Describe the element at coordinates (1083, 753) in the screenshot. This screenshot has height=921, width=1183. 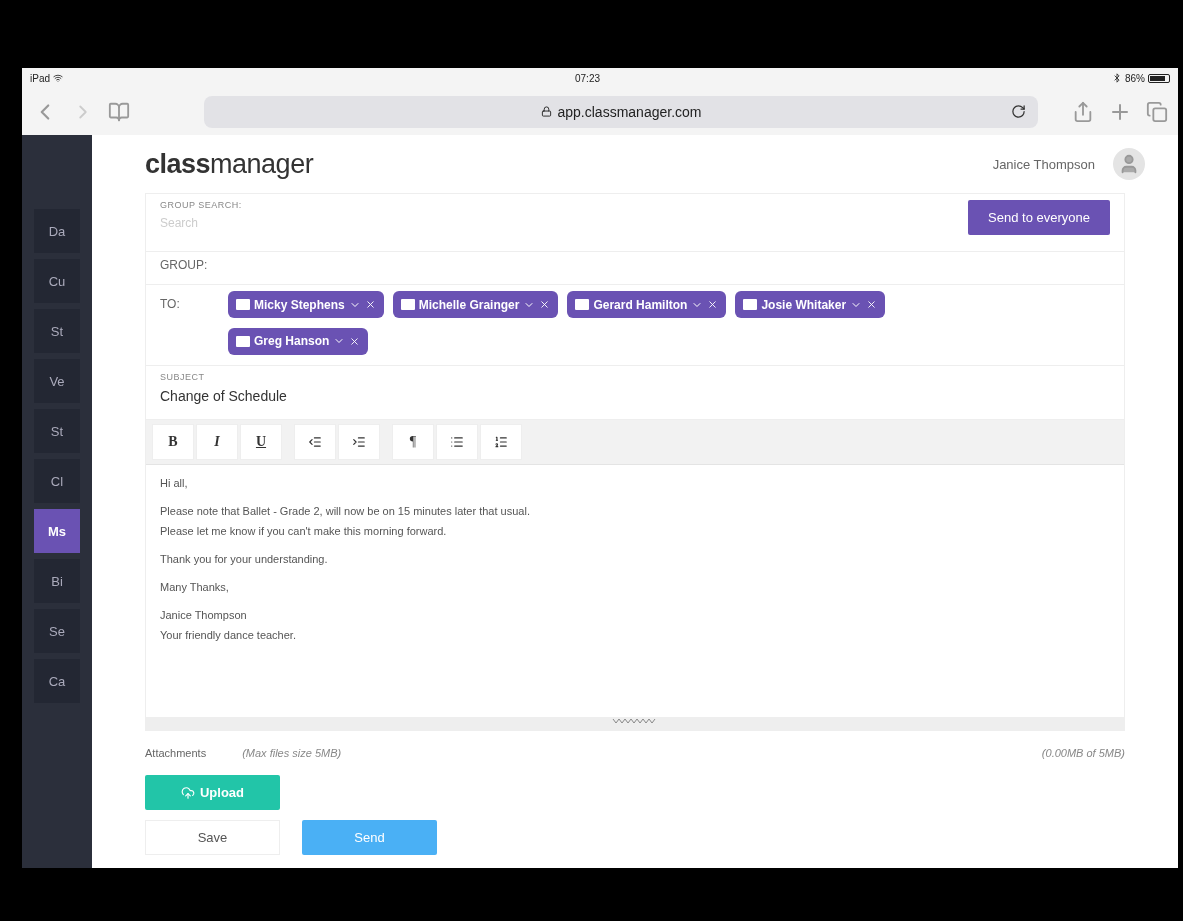
I see `usage-note: (0.00MB of 5MB)` at that location.